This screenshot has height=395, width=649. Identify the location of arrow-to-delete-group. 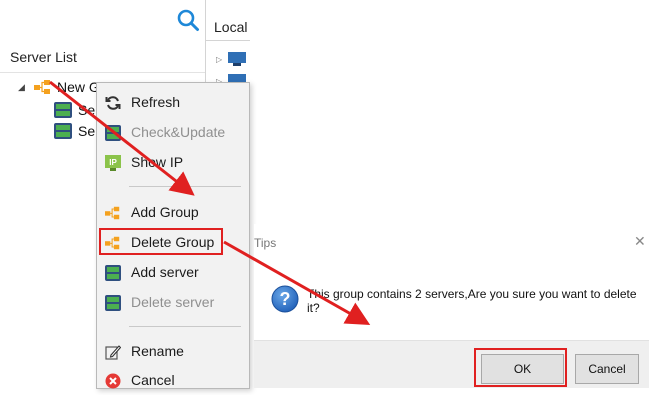
(122, 138).